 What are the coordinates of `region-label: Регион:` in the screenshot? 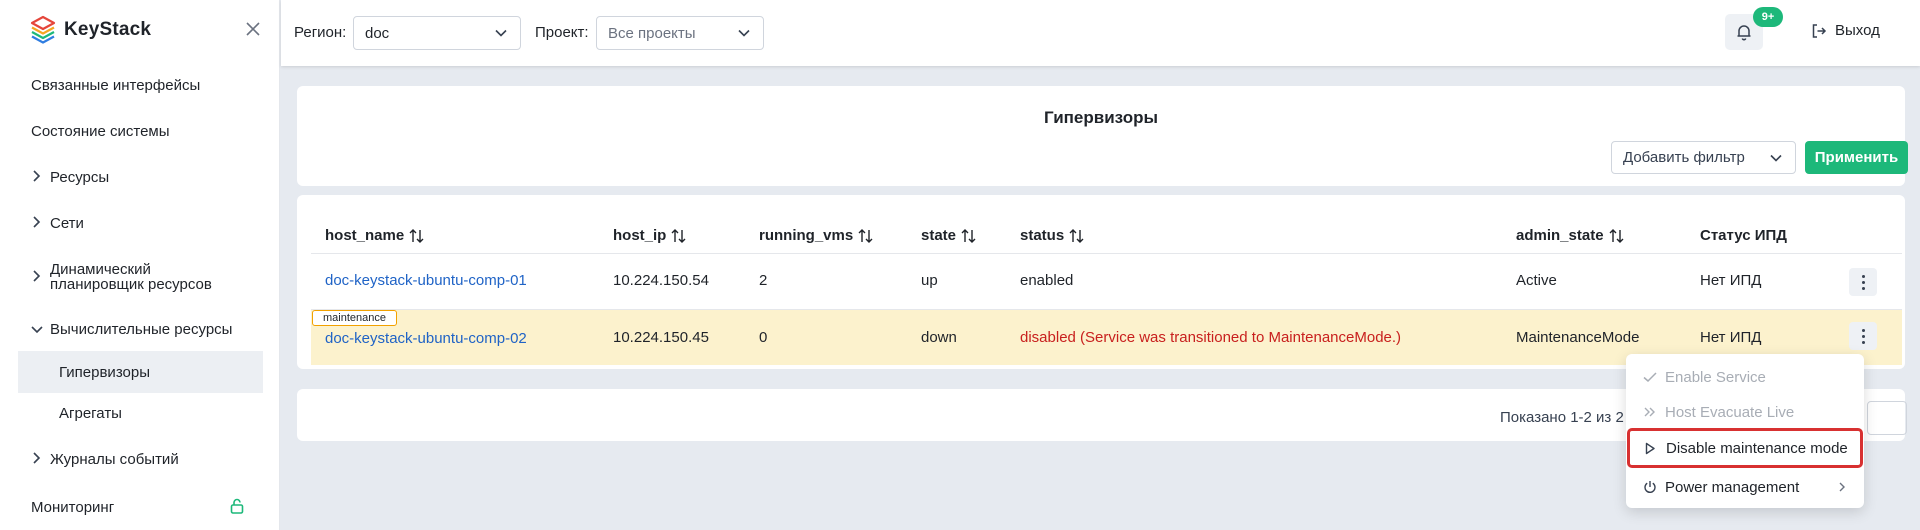 It's located at (320, 32).